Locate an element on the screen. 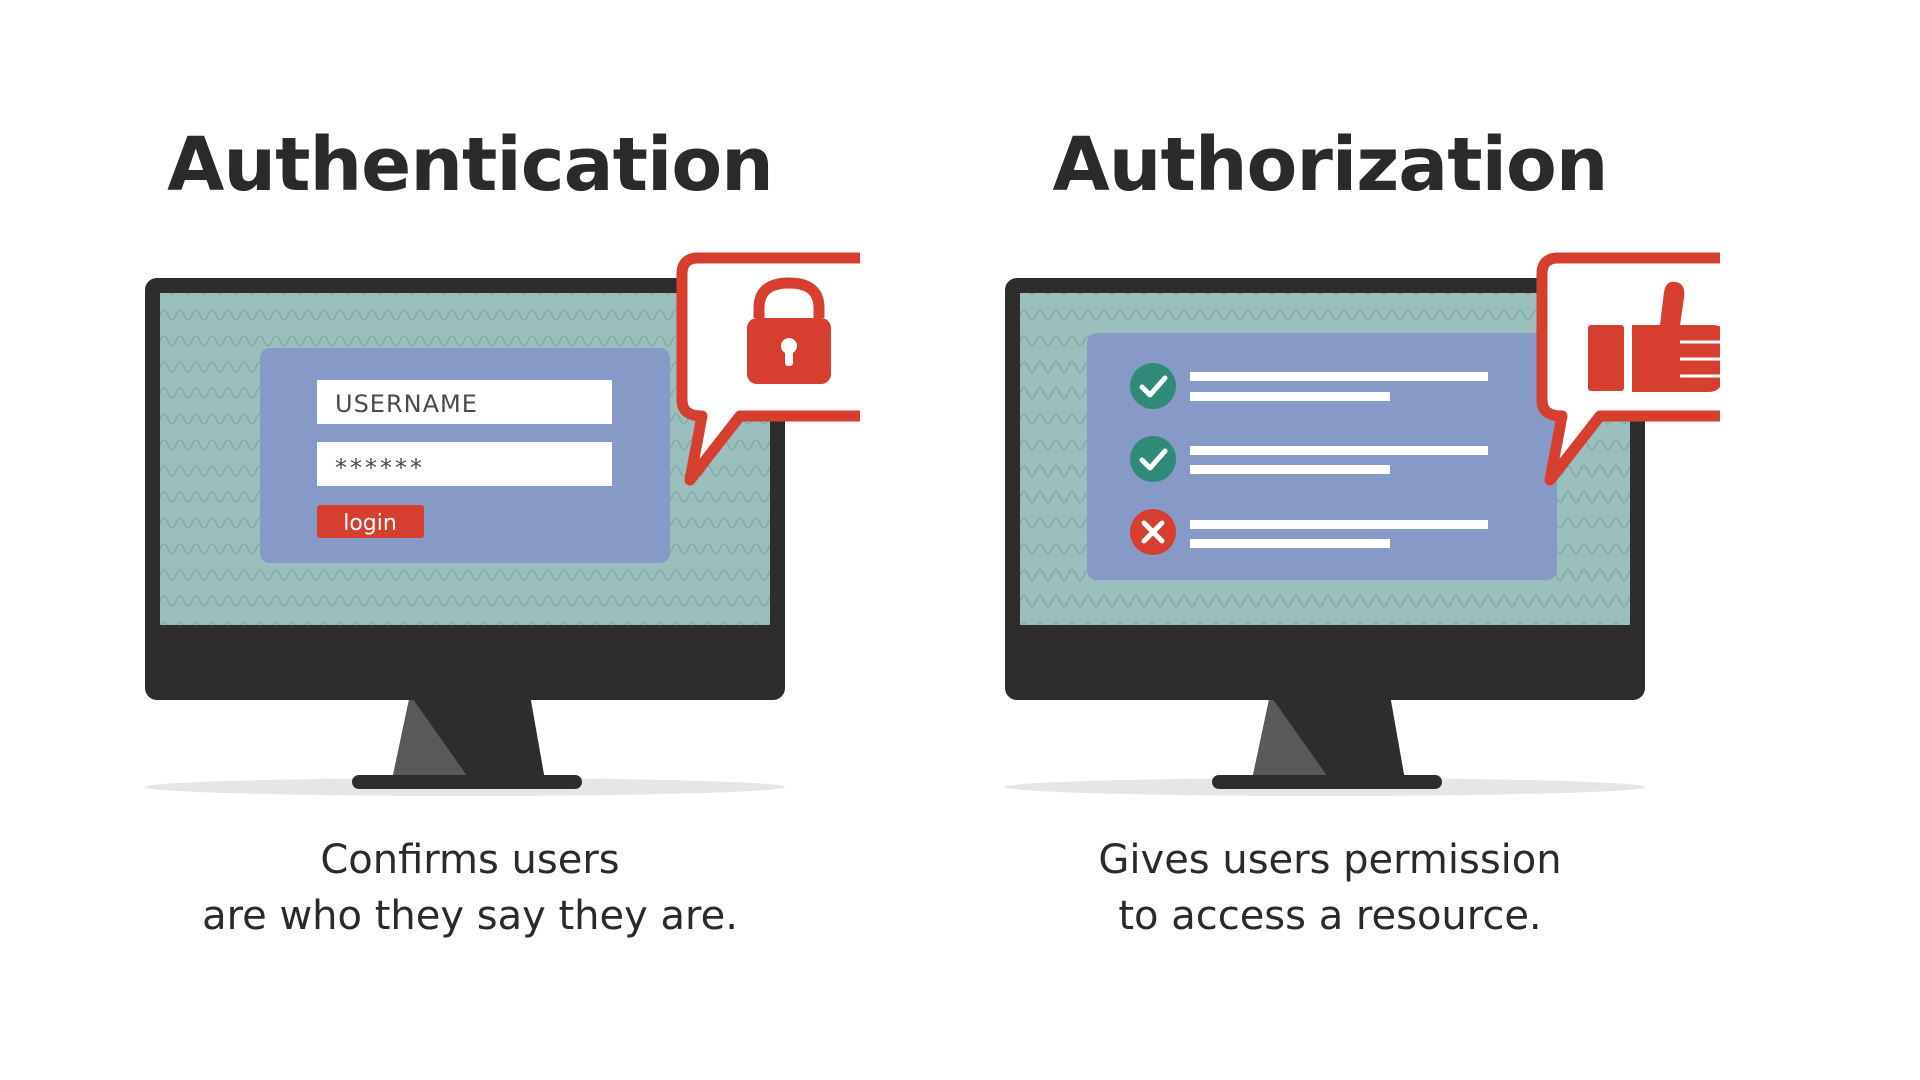 Image resolution: width=1920 pixels, height=1080 pixels. authorization-caption-line2: to access a resource. is located at coordinates (1330, 916).